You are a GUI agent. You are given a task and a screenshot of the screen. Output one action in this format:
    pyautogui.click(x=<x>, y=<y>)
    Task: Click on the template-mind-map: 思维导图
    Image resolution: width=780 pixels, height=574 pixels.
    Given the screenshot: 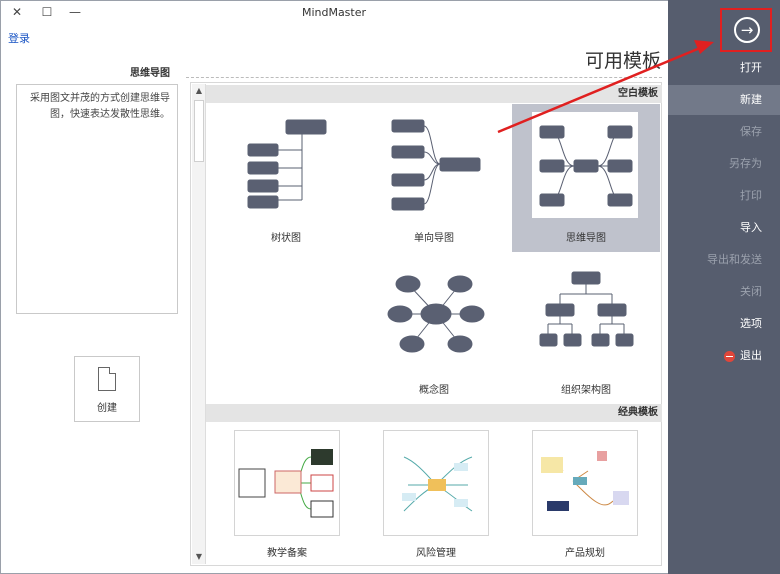 What is the action you would take?
    pyautogui.click(x=586, y=178)
    